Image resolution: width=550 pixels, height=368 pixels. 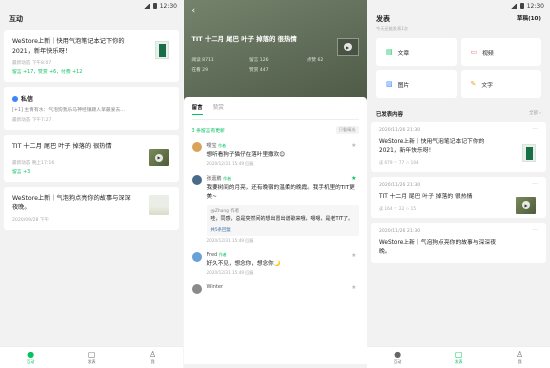 I want to click on view-all-link: 全部 ›, so click(x=535, y=114).